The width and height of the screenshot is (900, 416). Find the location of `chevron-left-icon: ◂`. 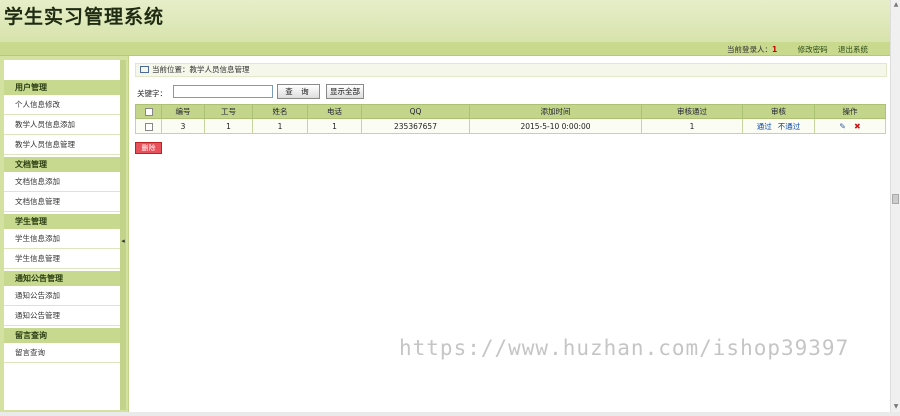

chevron-left-icon: ◂ is located at coordinates (123, 241).